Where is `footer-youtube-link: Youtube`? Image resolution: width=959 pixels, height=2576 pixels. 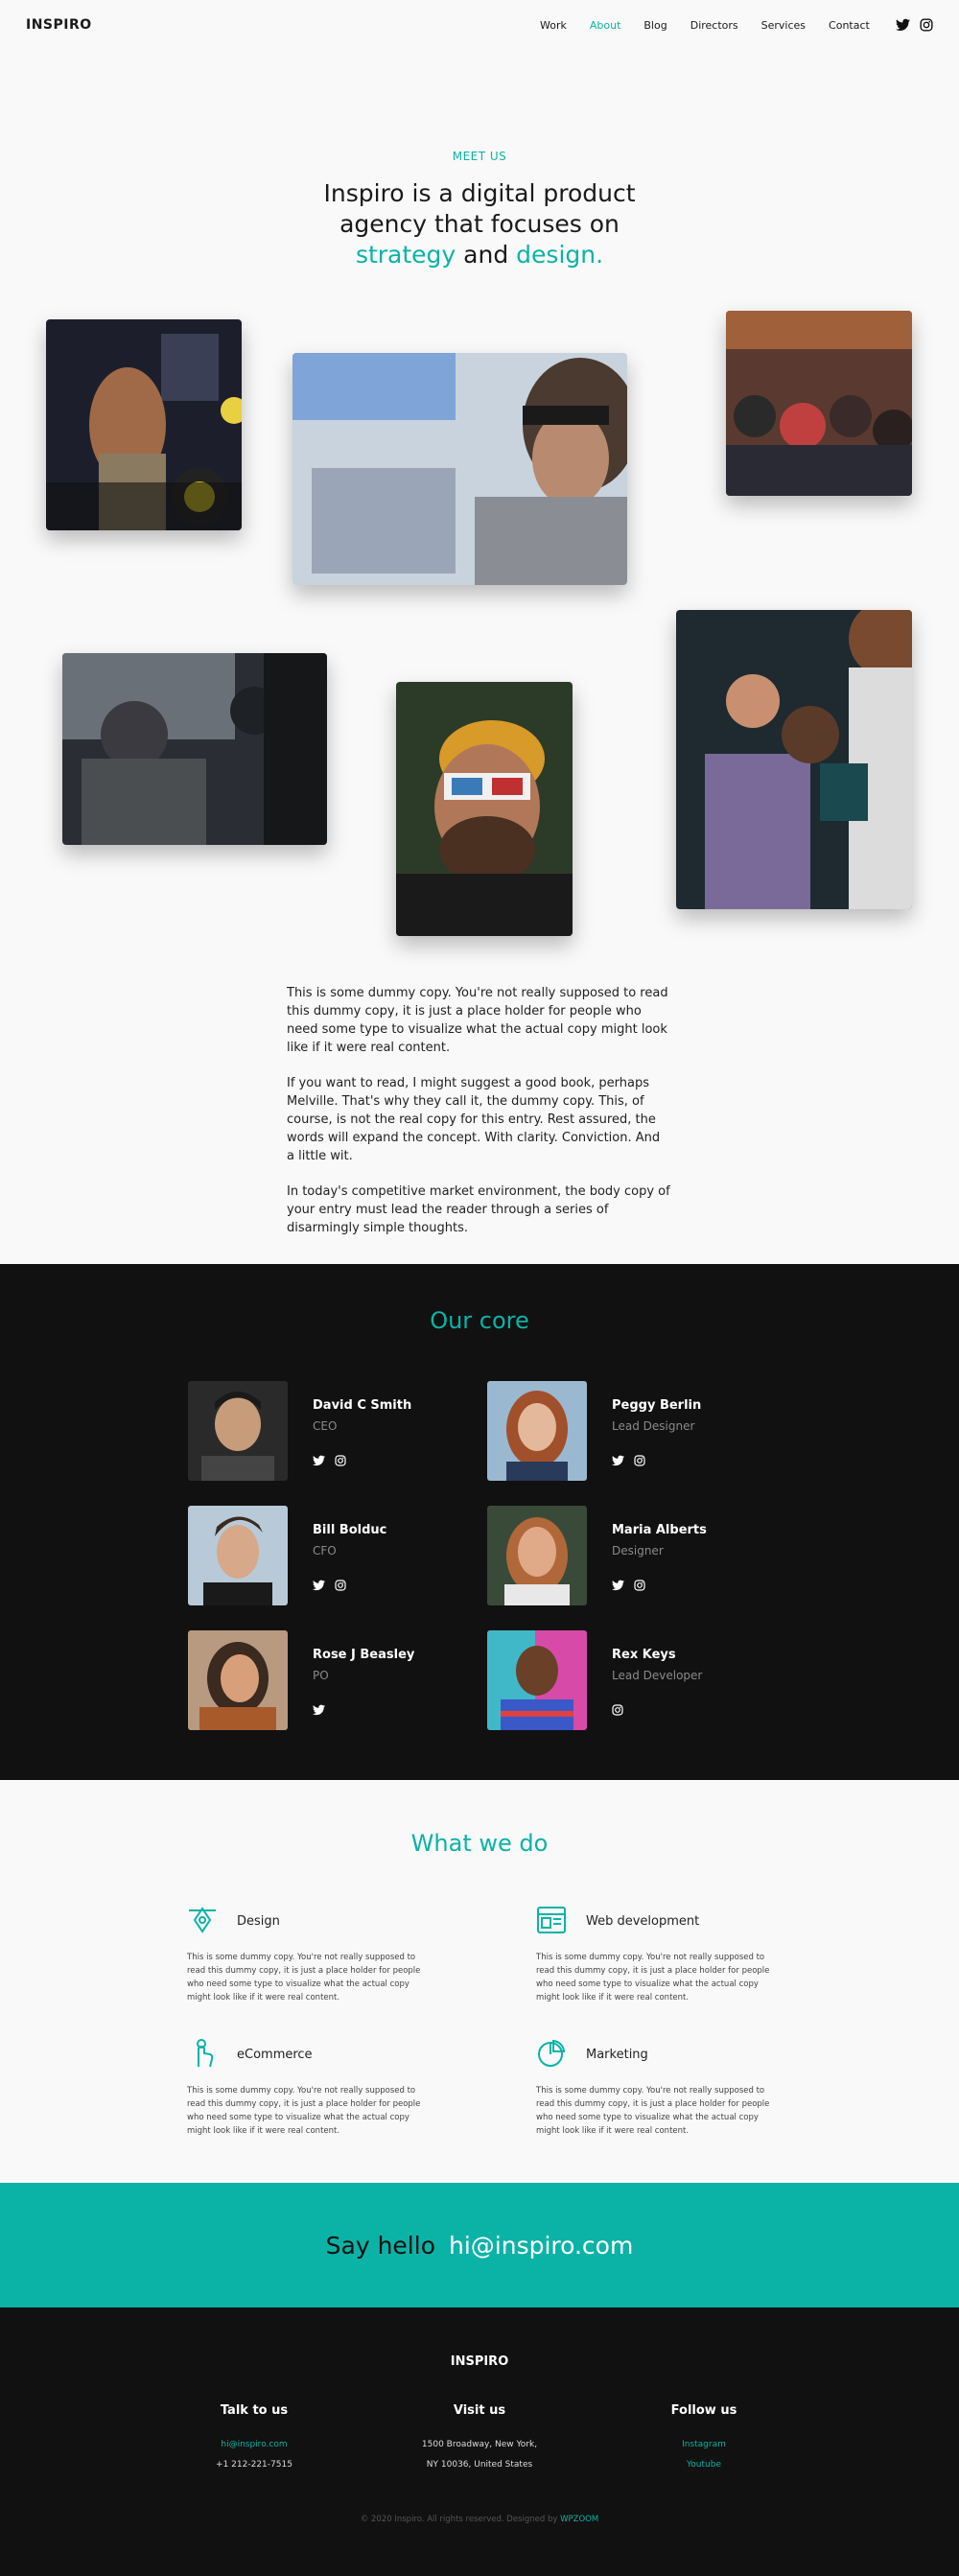
footer-youtube-link: Youtube is located at coordinates (704, 2465).